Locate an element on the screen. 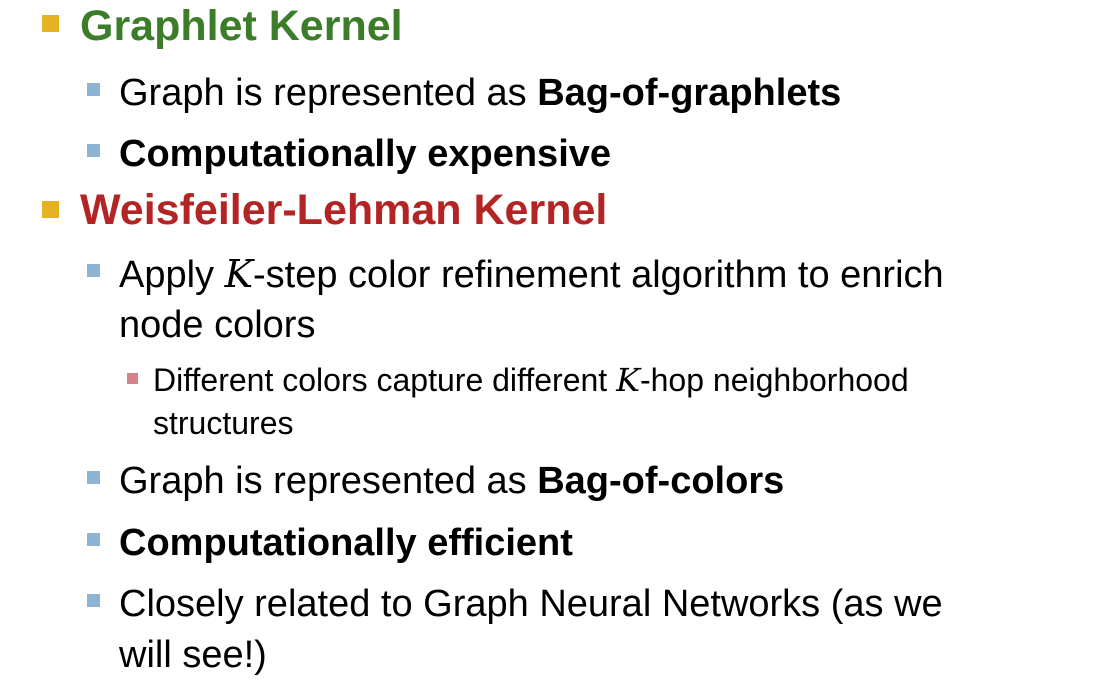 The width and height of the screenshot is (1093, 684). section-heading-graphlet-kernel: Graphlet Kernel is located at coordinates (241, 26).